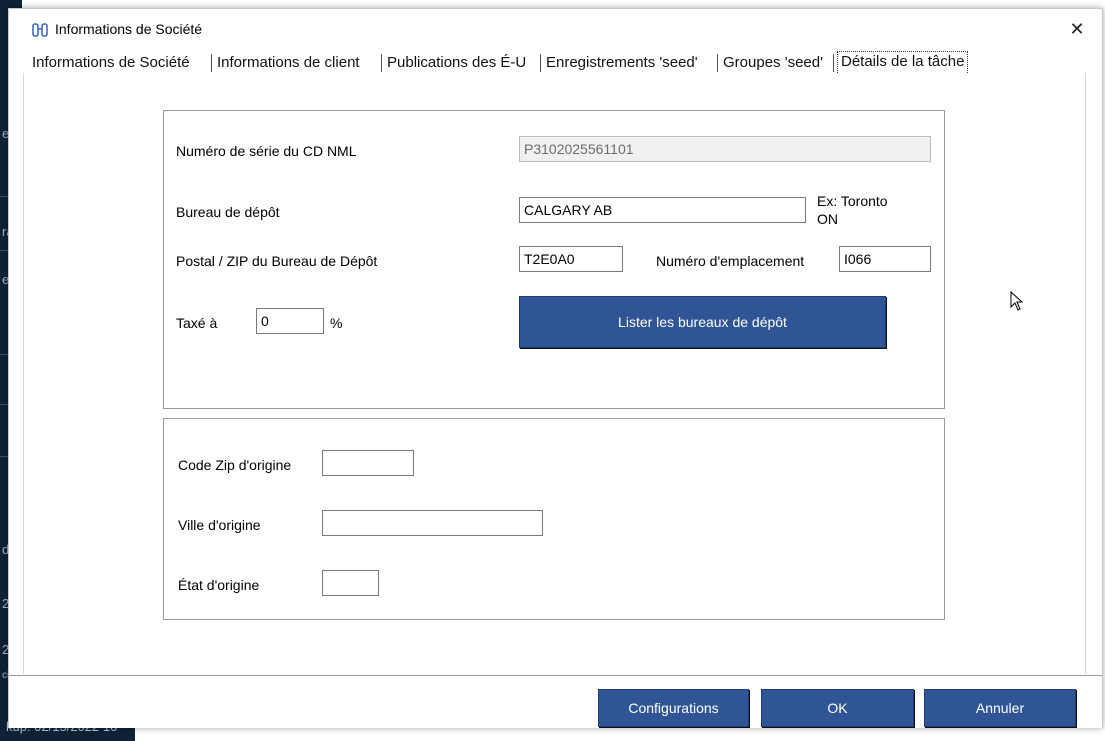 This screenshot has width=1105, height=741. What do you see at coordinates (290, 321) in the screenshot?
I see `tax-field` at bounding box center [290, 321].